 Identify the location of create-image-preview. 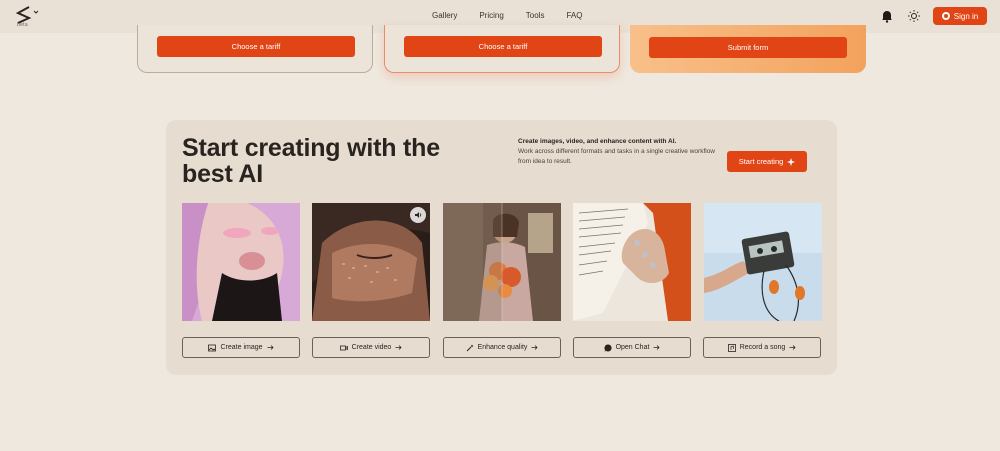
(241, 262).